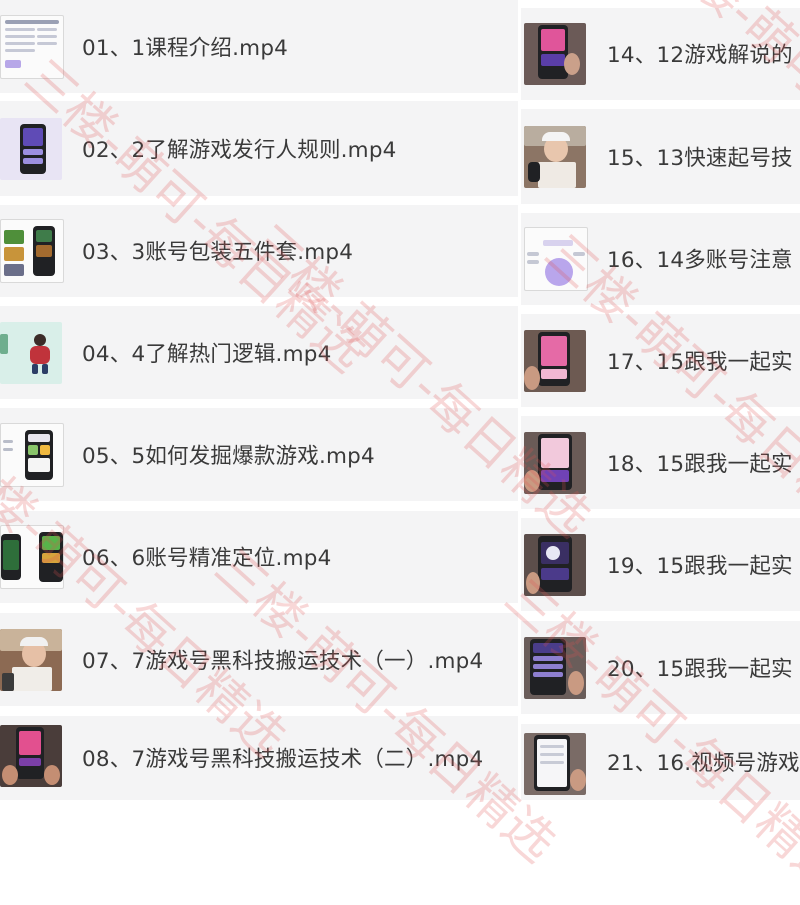 The width and height of the screenshot is (800, 905). I want to click on list-item: 08、7游戏号黑科技搬运技术（二）.mp4, so click(259, 758).